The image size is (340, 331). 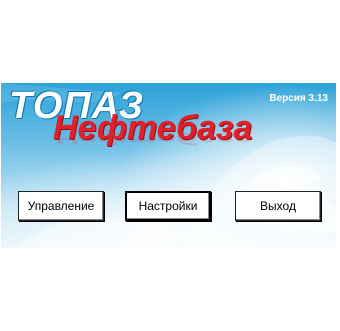 What do you see at coordinates (298, 98) in the screenshot?
I see `version-label: Версия 3.13` at bounding box center [298, 98].